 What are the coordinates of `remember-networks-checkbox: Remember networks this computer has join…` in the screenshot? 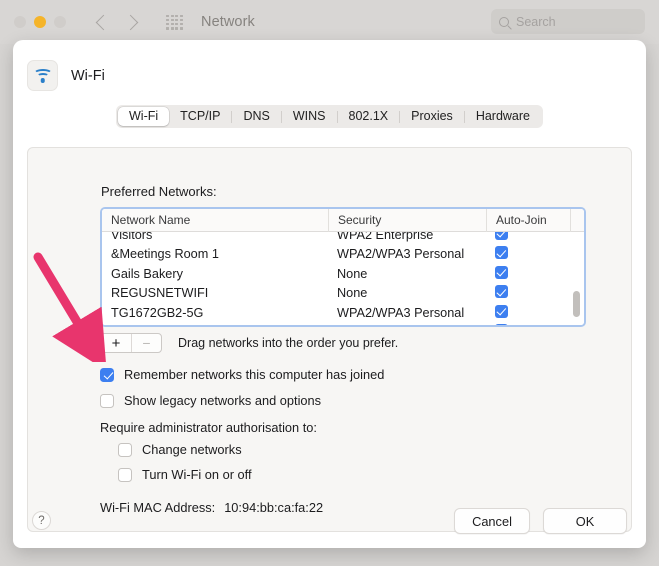 It's located at (242, 374).